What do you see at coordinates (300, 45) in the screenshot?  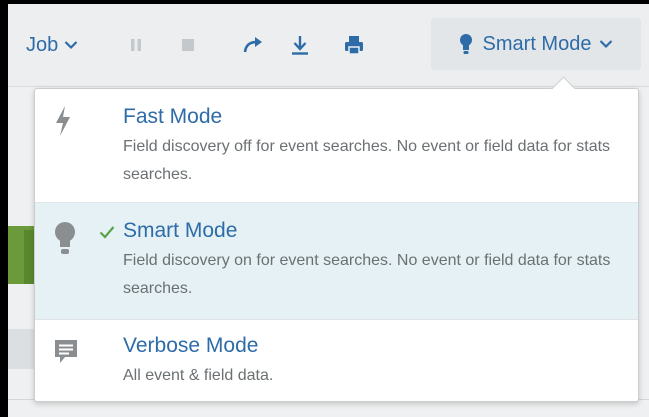 I see `export-icon` at bounding box center [300, 45].